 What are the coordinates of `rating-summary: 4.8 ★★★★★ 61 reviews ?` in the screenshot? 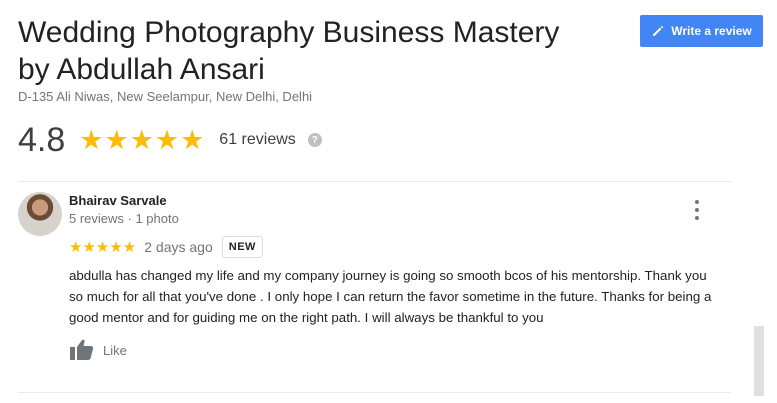 It's located at (170, 140).